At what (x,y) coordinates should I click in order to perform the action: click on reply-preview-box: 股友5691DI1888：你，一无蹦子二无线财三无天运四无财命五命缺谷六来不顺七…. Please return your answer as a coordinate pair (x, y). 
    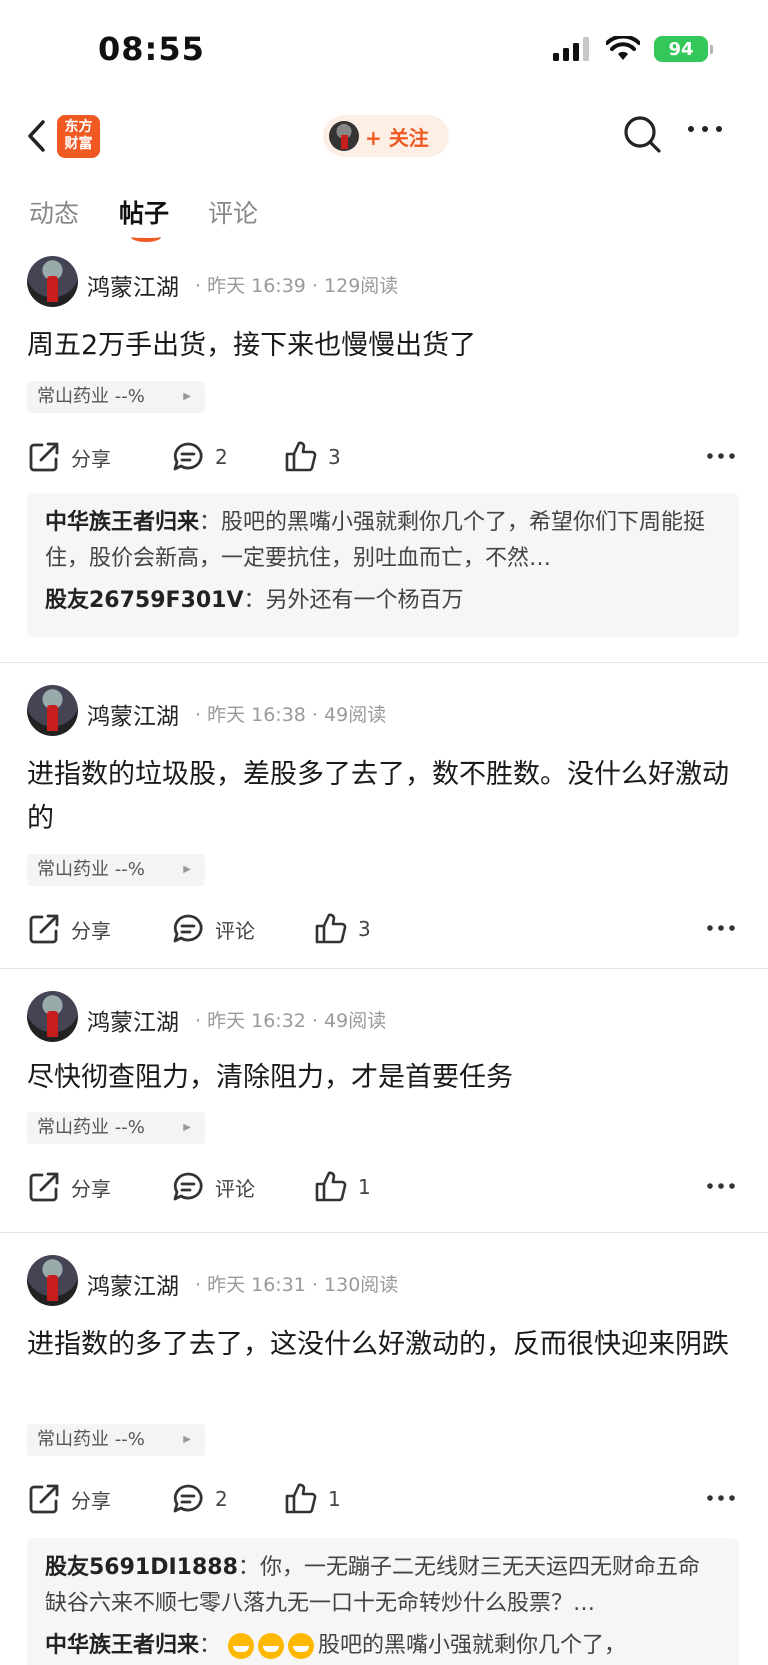
    Looking at the image, I should click on (383, 1601).